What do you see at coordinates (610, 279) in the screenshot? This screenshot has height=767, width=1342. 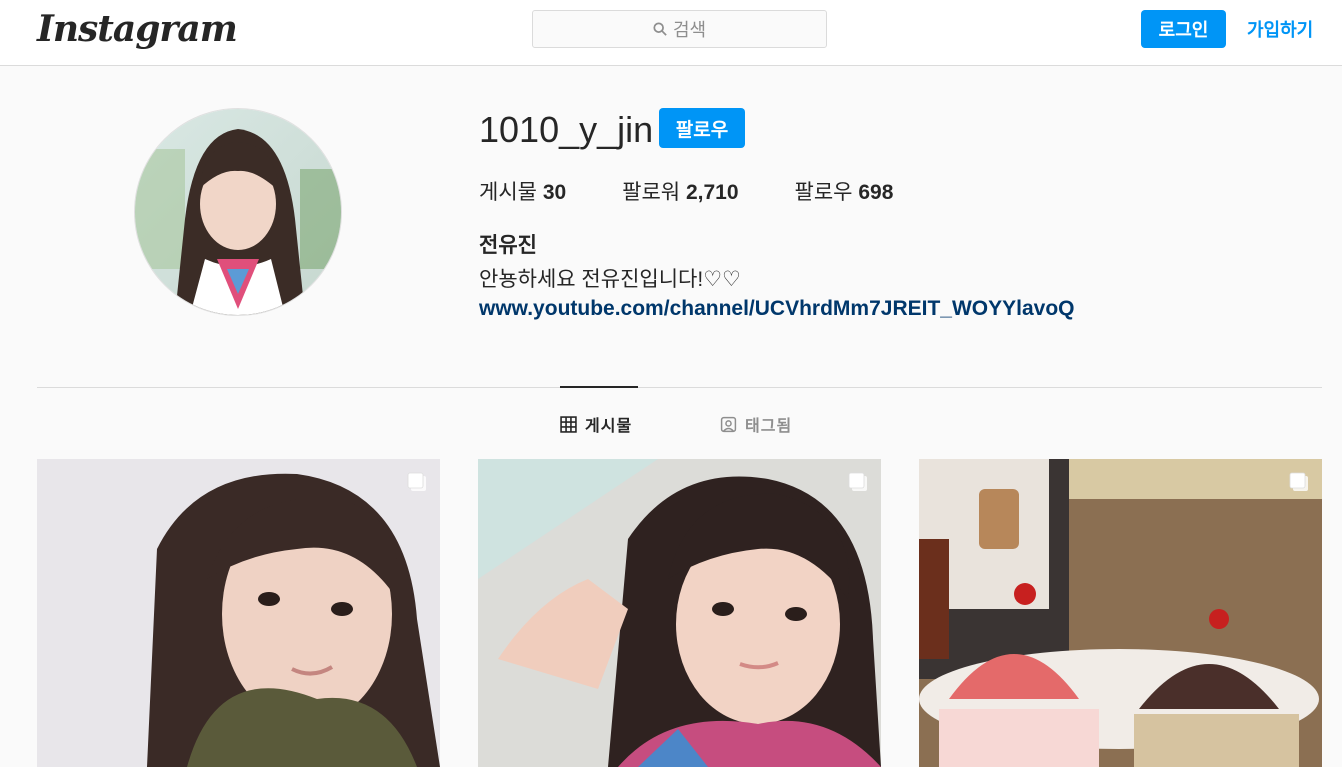 I see `profile-bio: 안뇽하세요 전유진입니다!♡♡` at bounding box center [610, 279].